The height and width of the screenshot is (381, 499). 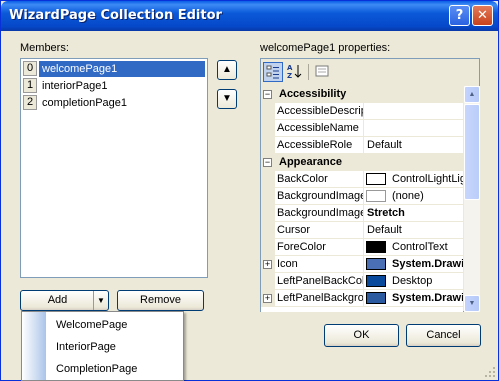 I want to click on categorized-icon, so click(x=273, y=72).